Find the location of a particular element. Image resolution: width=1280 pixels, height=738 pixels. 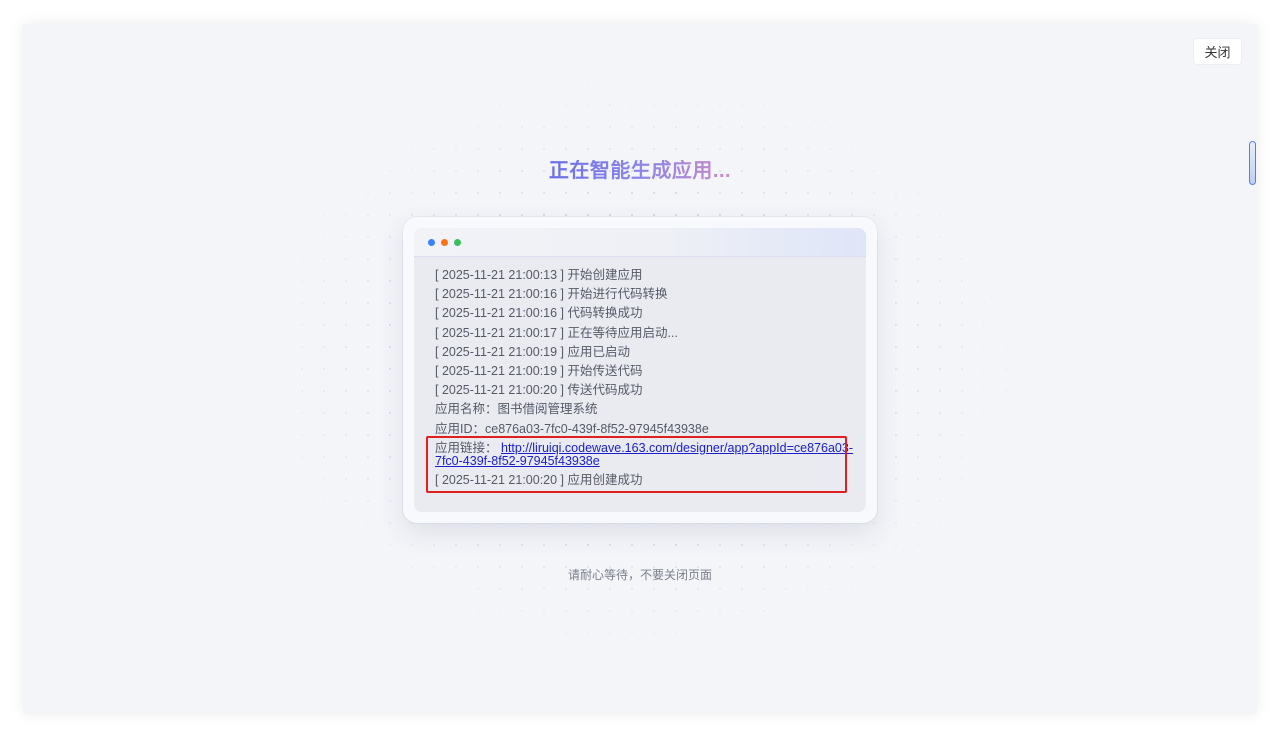

window-dot-green-icon is located at coordinates (457, 242).